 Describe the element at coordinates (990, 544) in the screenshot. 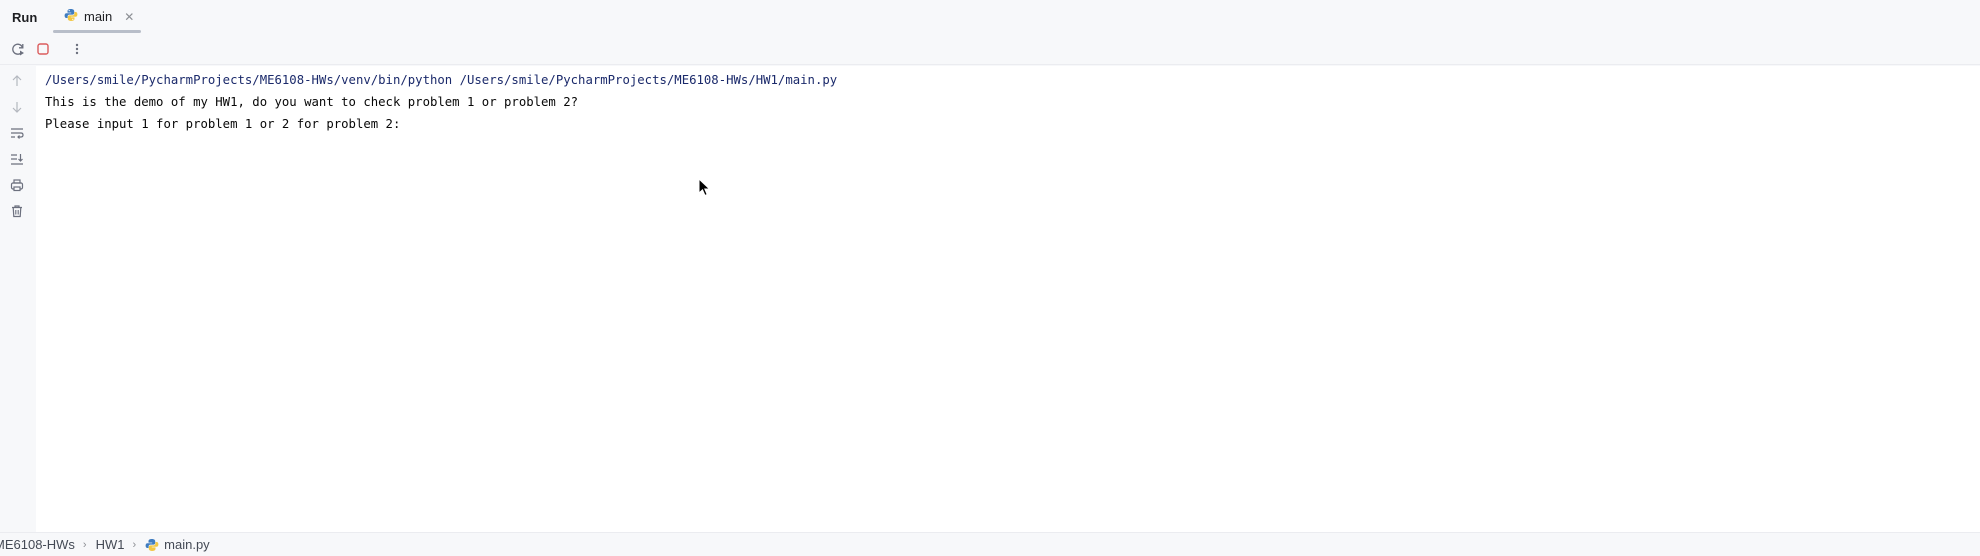

I see `status-bar: ME6108-HWs › HW1 › main.py` at that location.